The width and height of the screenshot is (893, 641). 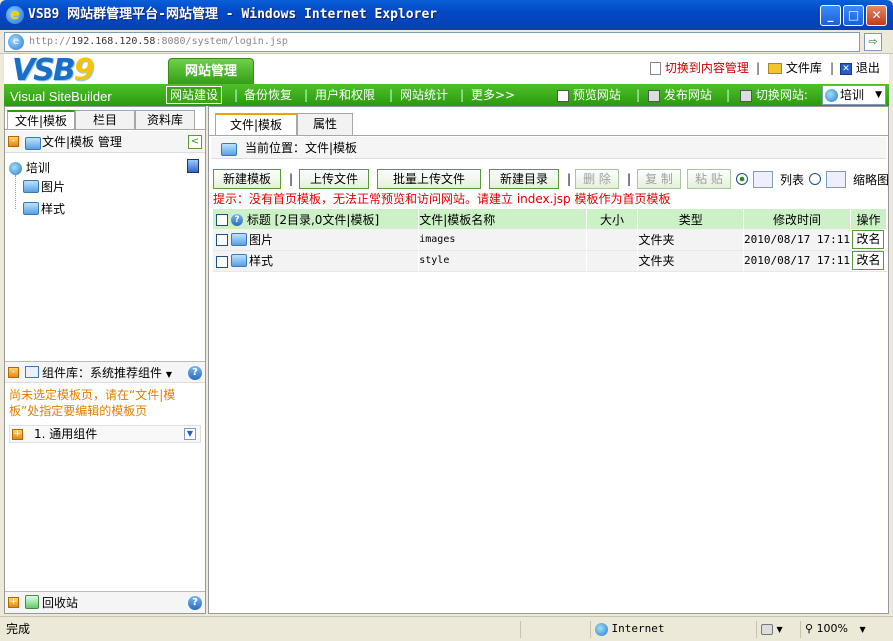 I want to click on view-thumb-radio, so click(x=815, y=179).